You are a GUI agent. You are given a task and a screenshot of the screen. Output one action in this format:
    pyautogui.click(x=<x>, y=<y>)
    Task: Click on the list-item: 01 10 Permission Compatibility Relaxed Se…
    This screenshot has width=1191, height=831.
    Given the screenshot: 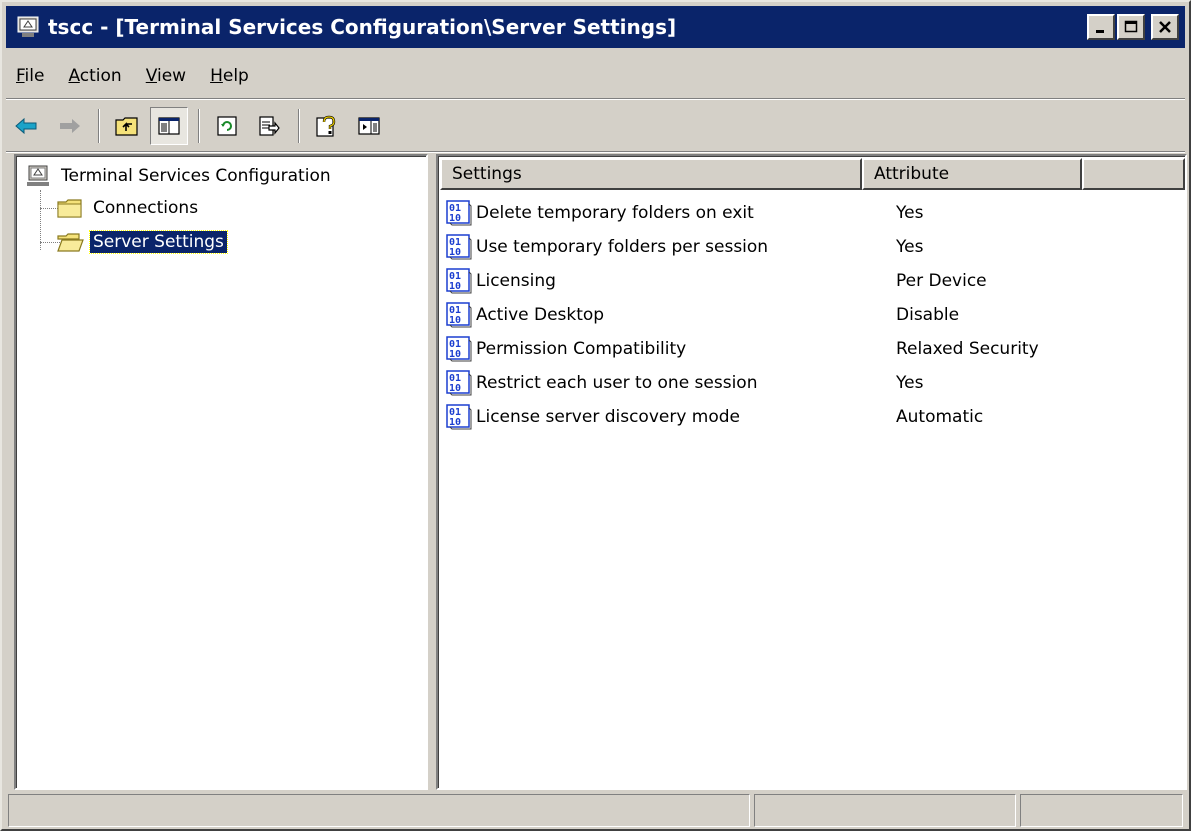 What is the action you would take?
    pyautogui.click(x=811, y=349)
    